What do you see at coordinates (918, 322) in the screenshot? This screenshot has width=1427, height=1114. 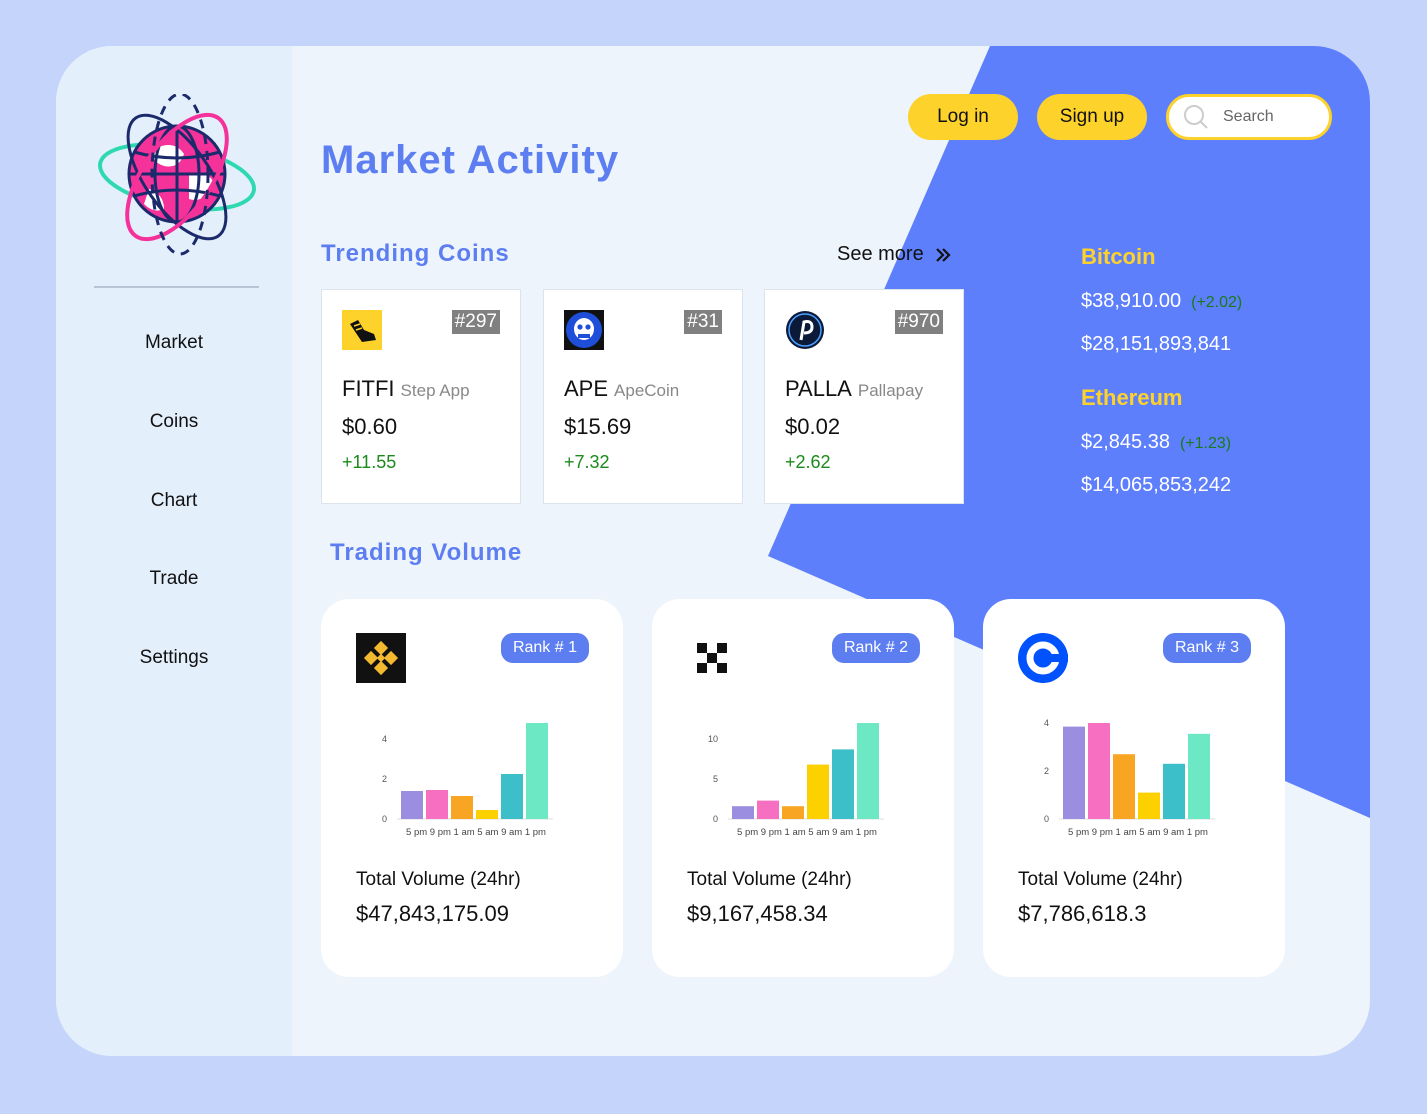 I see `coin-rank: #970` at bounding box center [918, 322].